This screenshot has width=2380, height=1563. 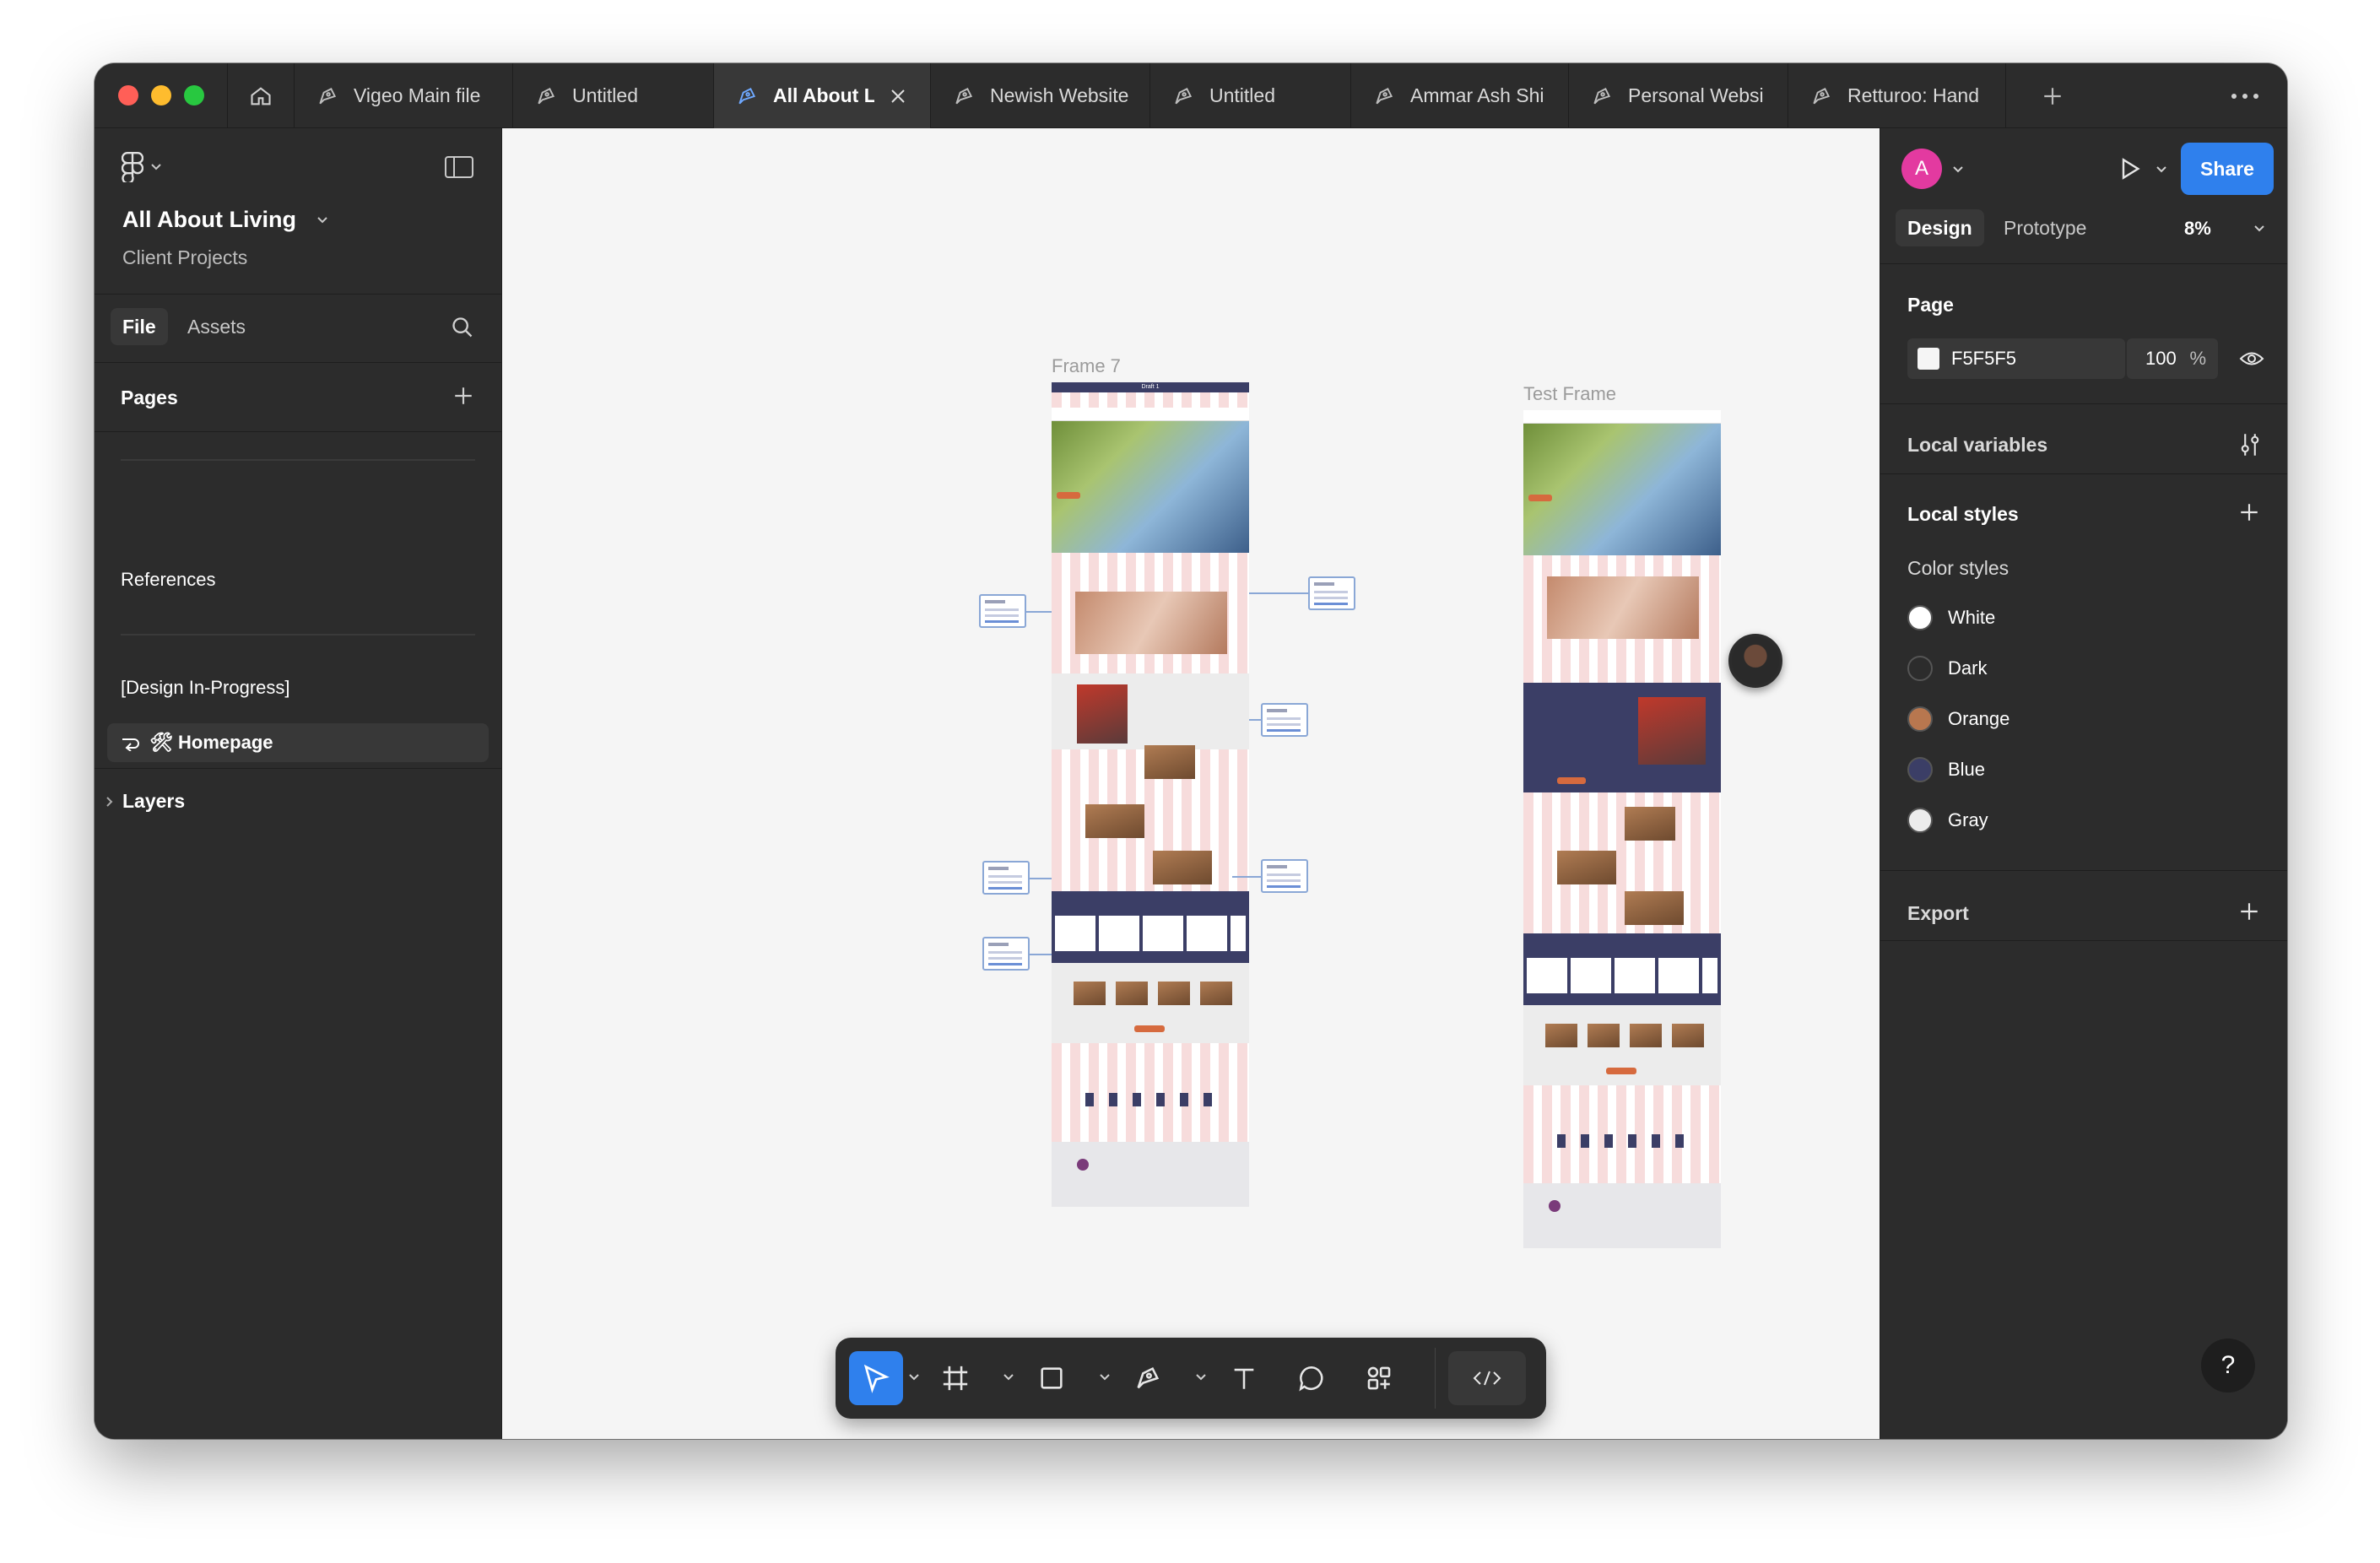 I want to click on frame-hash-icon, so click(x=956, y=1379).